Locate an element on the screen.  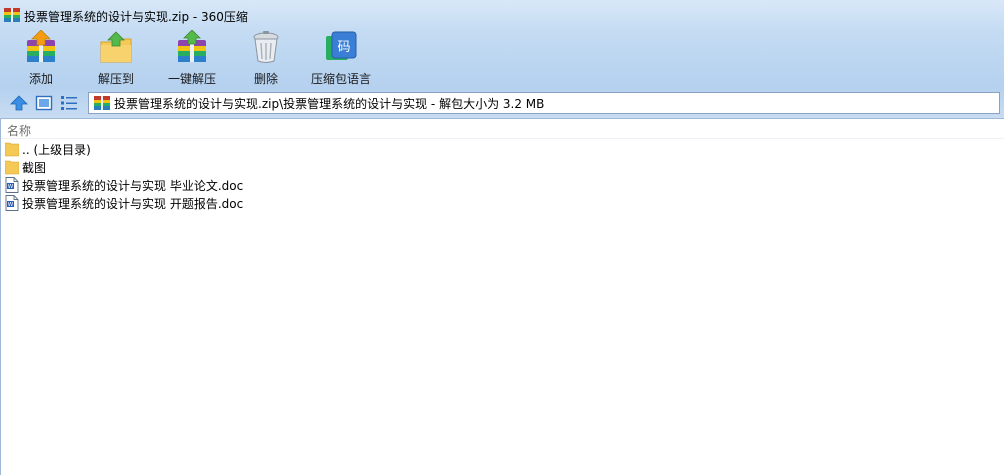
list-item-label: 投票管理系统的设计与实现 毕业论文.doc is located at coordinates (133, 186).